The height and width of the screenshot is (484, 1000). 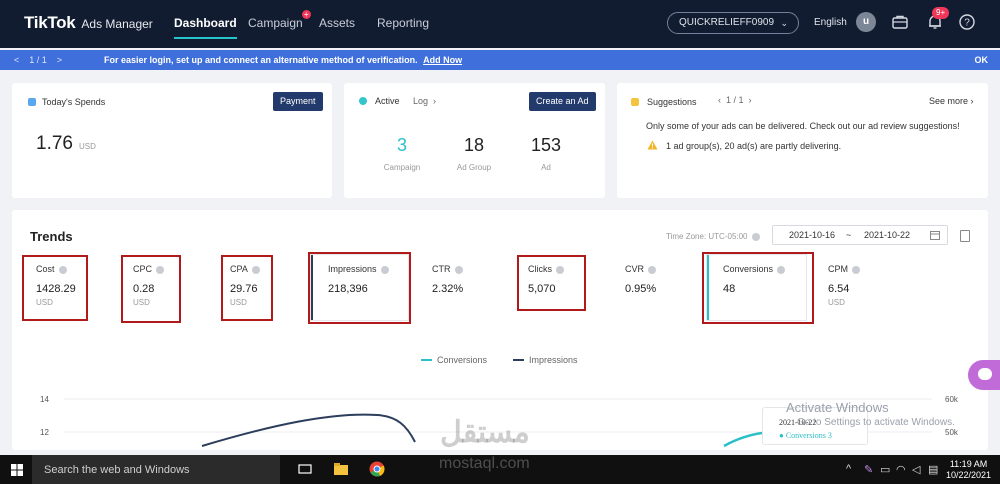 I want to click on taskbar-search: Search the web and Windows, so click(x=156, y=469).